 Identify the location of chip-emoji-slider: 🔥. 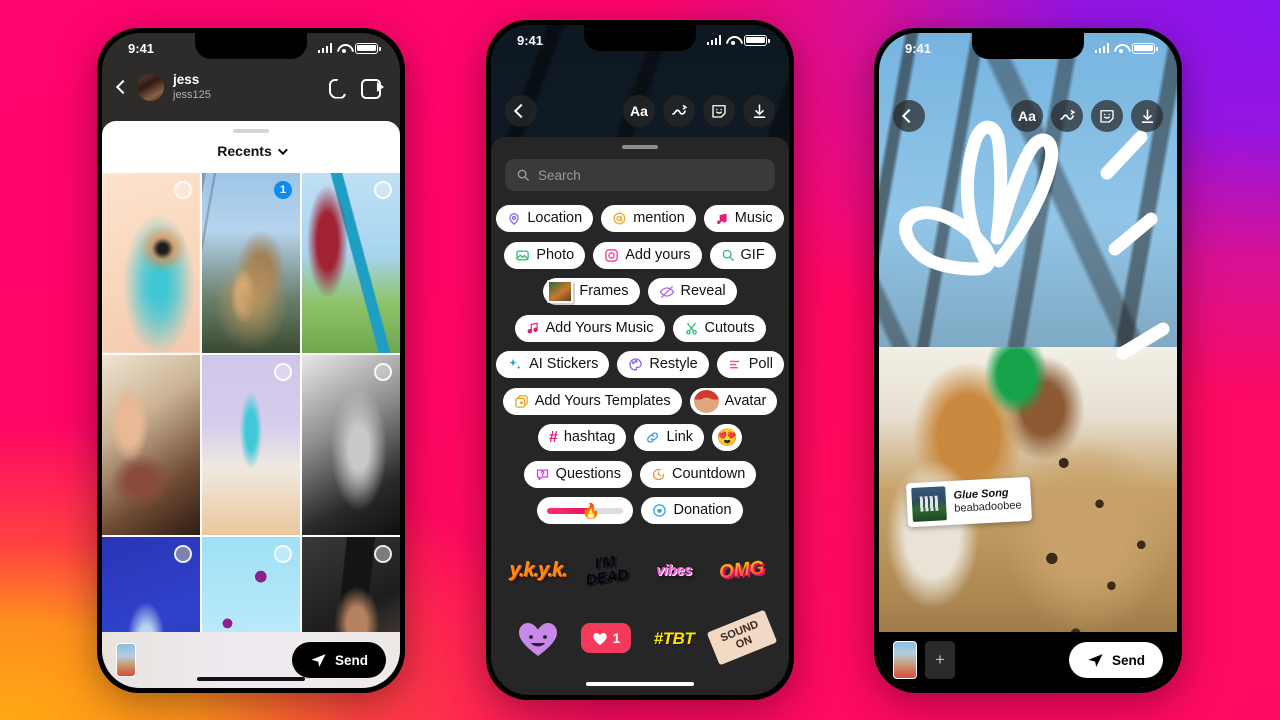
(585, 510).